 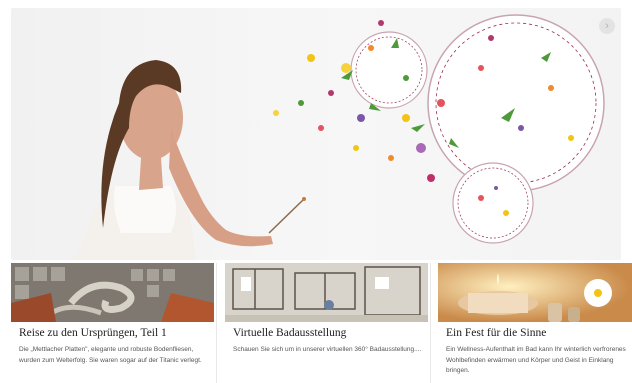 I want to click on card-image-bathroom, so click(x=326, y=292).